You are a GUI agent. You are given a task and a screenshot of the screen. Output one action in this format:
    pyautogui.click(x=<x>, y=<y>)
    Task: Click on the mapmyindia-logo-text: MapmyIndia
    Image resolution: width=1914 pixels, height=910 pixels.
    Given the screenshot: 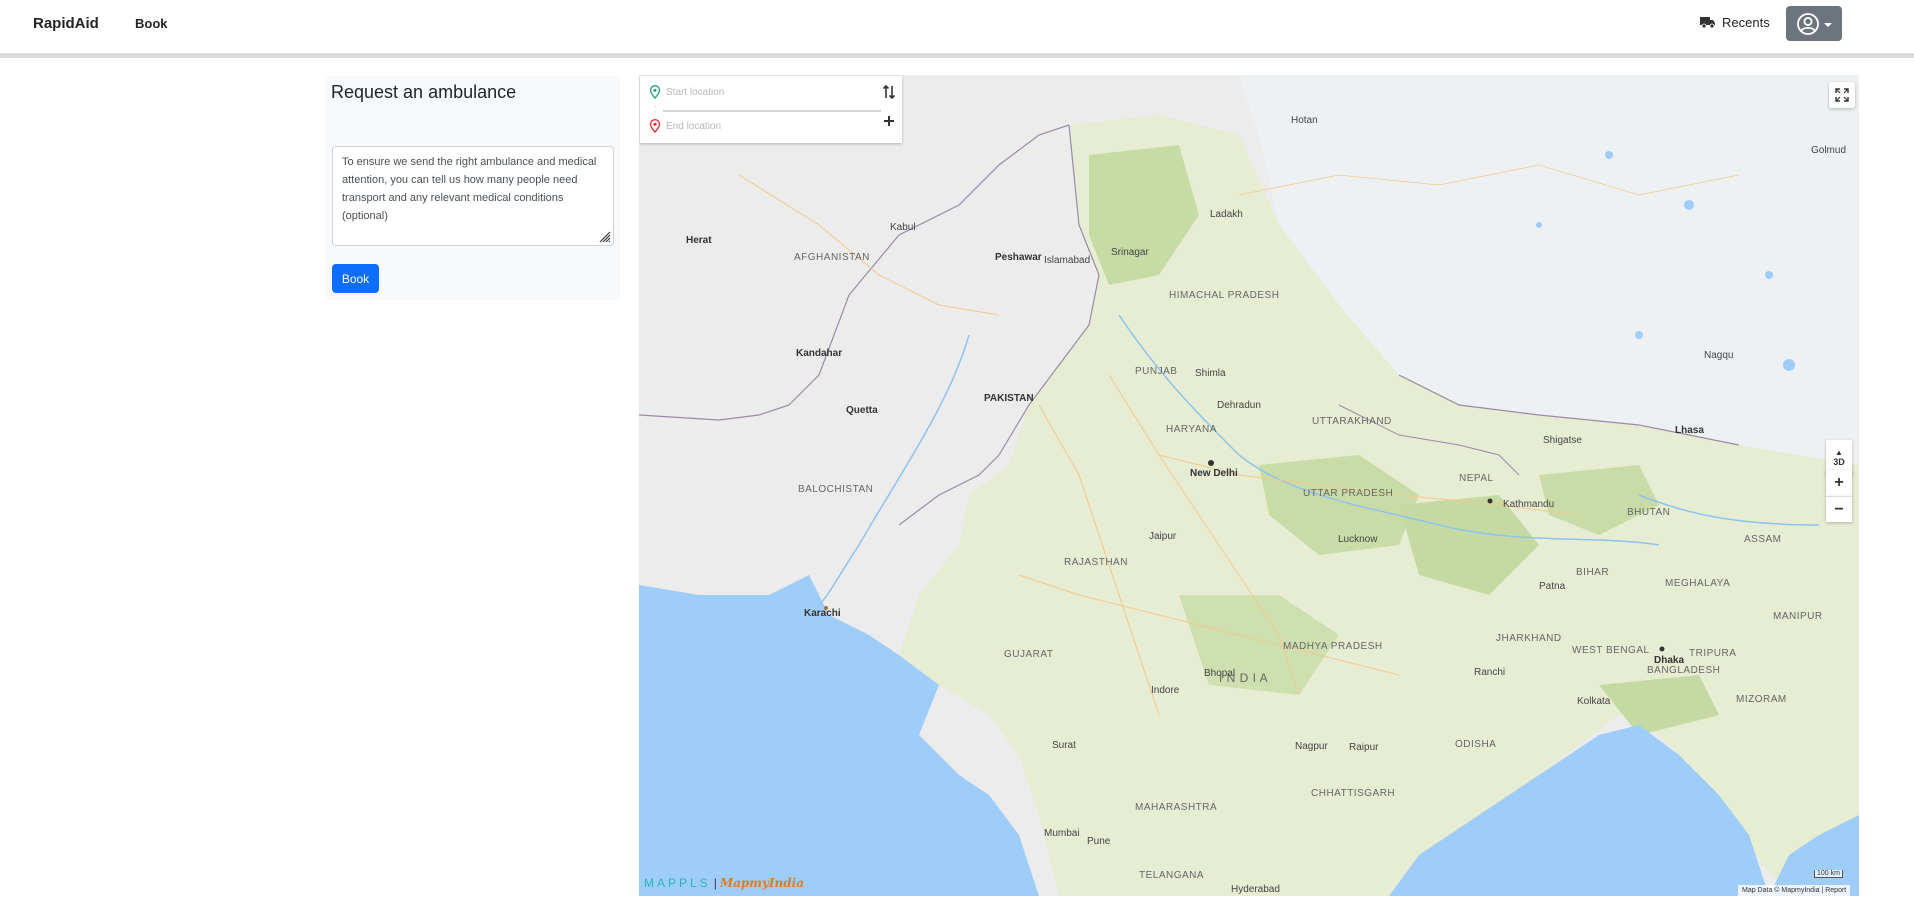 What is the action you would take?
    pyautogui.click(x=761, y=883)
    